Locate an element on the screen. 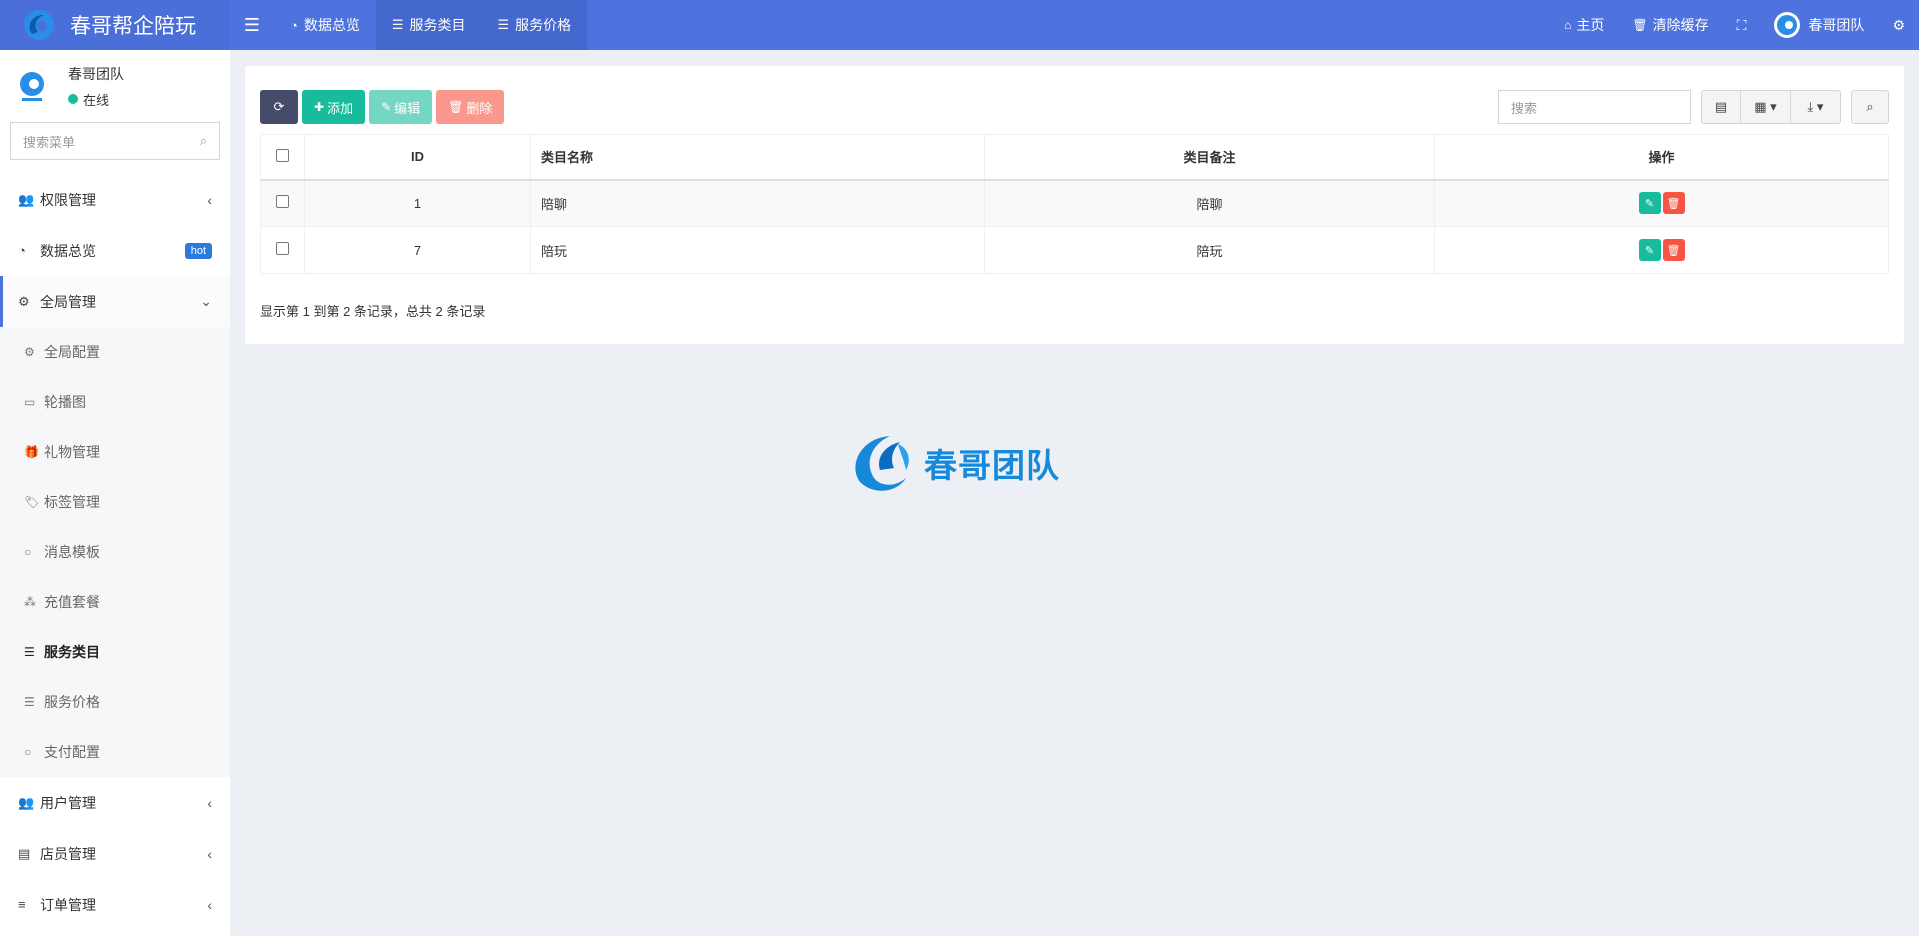 Image resolution: width=1919 pixels, height=936 pixels. menu-search-input: 搜索菜单 ⌕ is located at coordinates (115, 141).